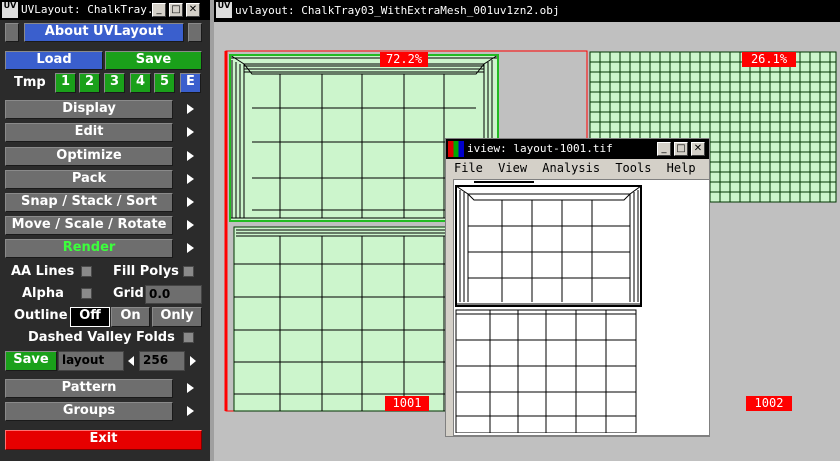 The image size is (840, 461). Describe the element at coordinates (190, 225) in the screenshot. I see `move-arrow-icon` at that location.